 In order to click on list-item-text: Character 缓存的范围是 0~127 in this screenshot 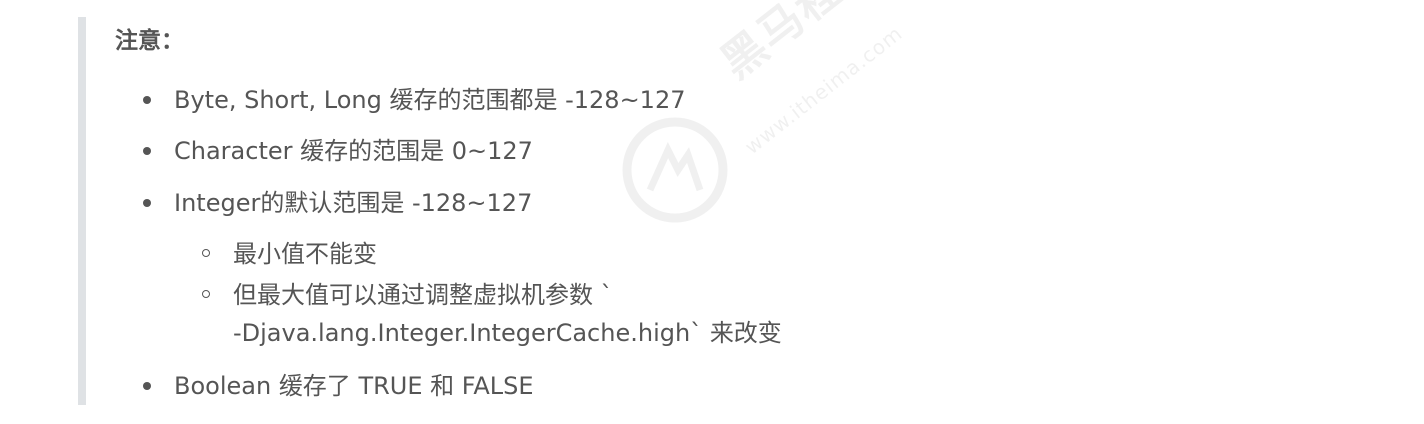, I will do `click(353, 151)`.